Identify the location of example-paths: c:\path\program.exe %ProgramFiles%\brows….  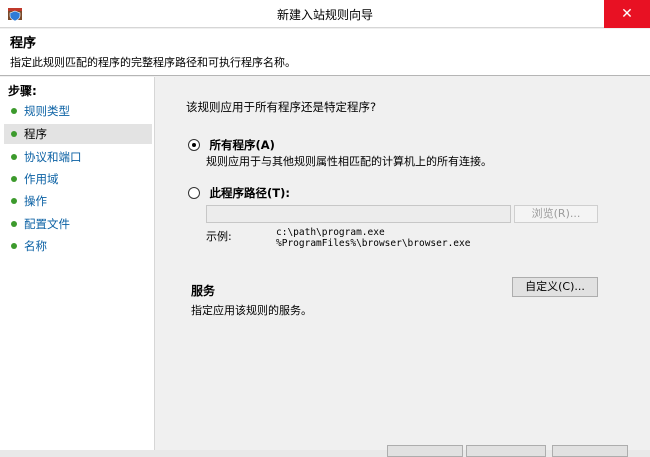
(373, 238).